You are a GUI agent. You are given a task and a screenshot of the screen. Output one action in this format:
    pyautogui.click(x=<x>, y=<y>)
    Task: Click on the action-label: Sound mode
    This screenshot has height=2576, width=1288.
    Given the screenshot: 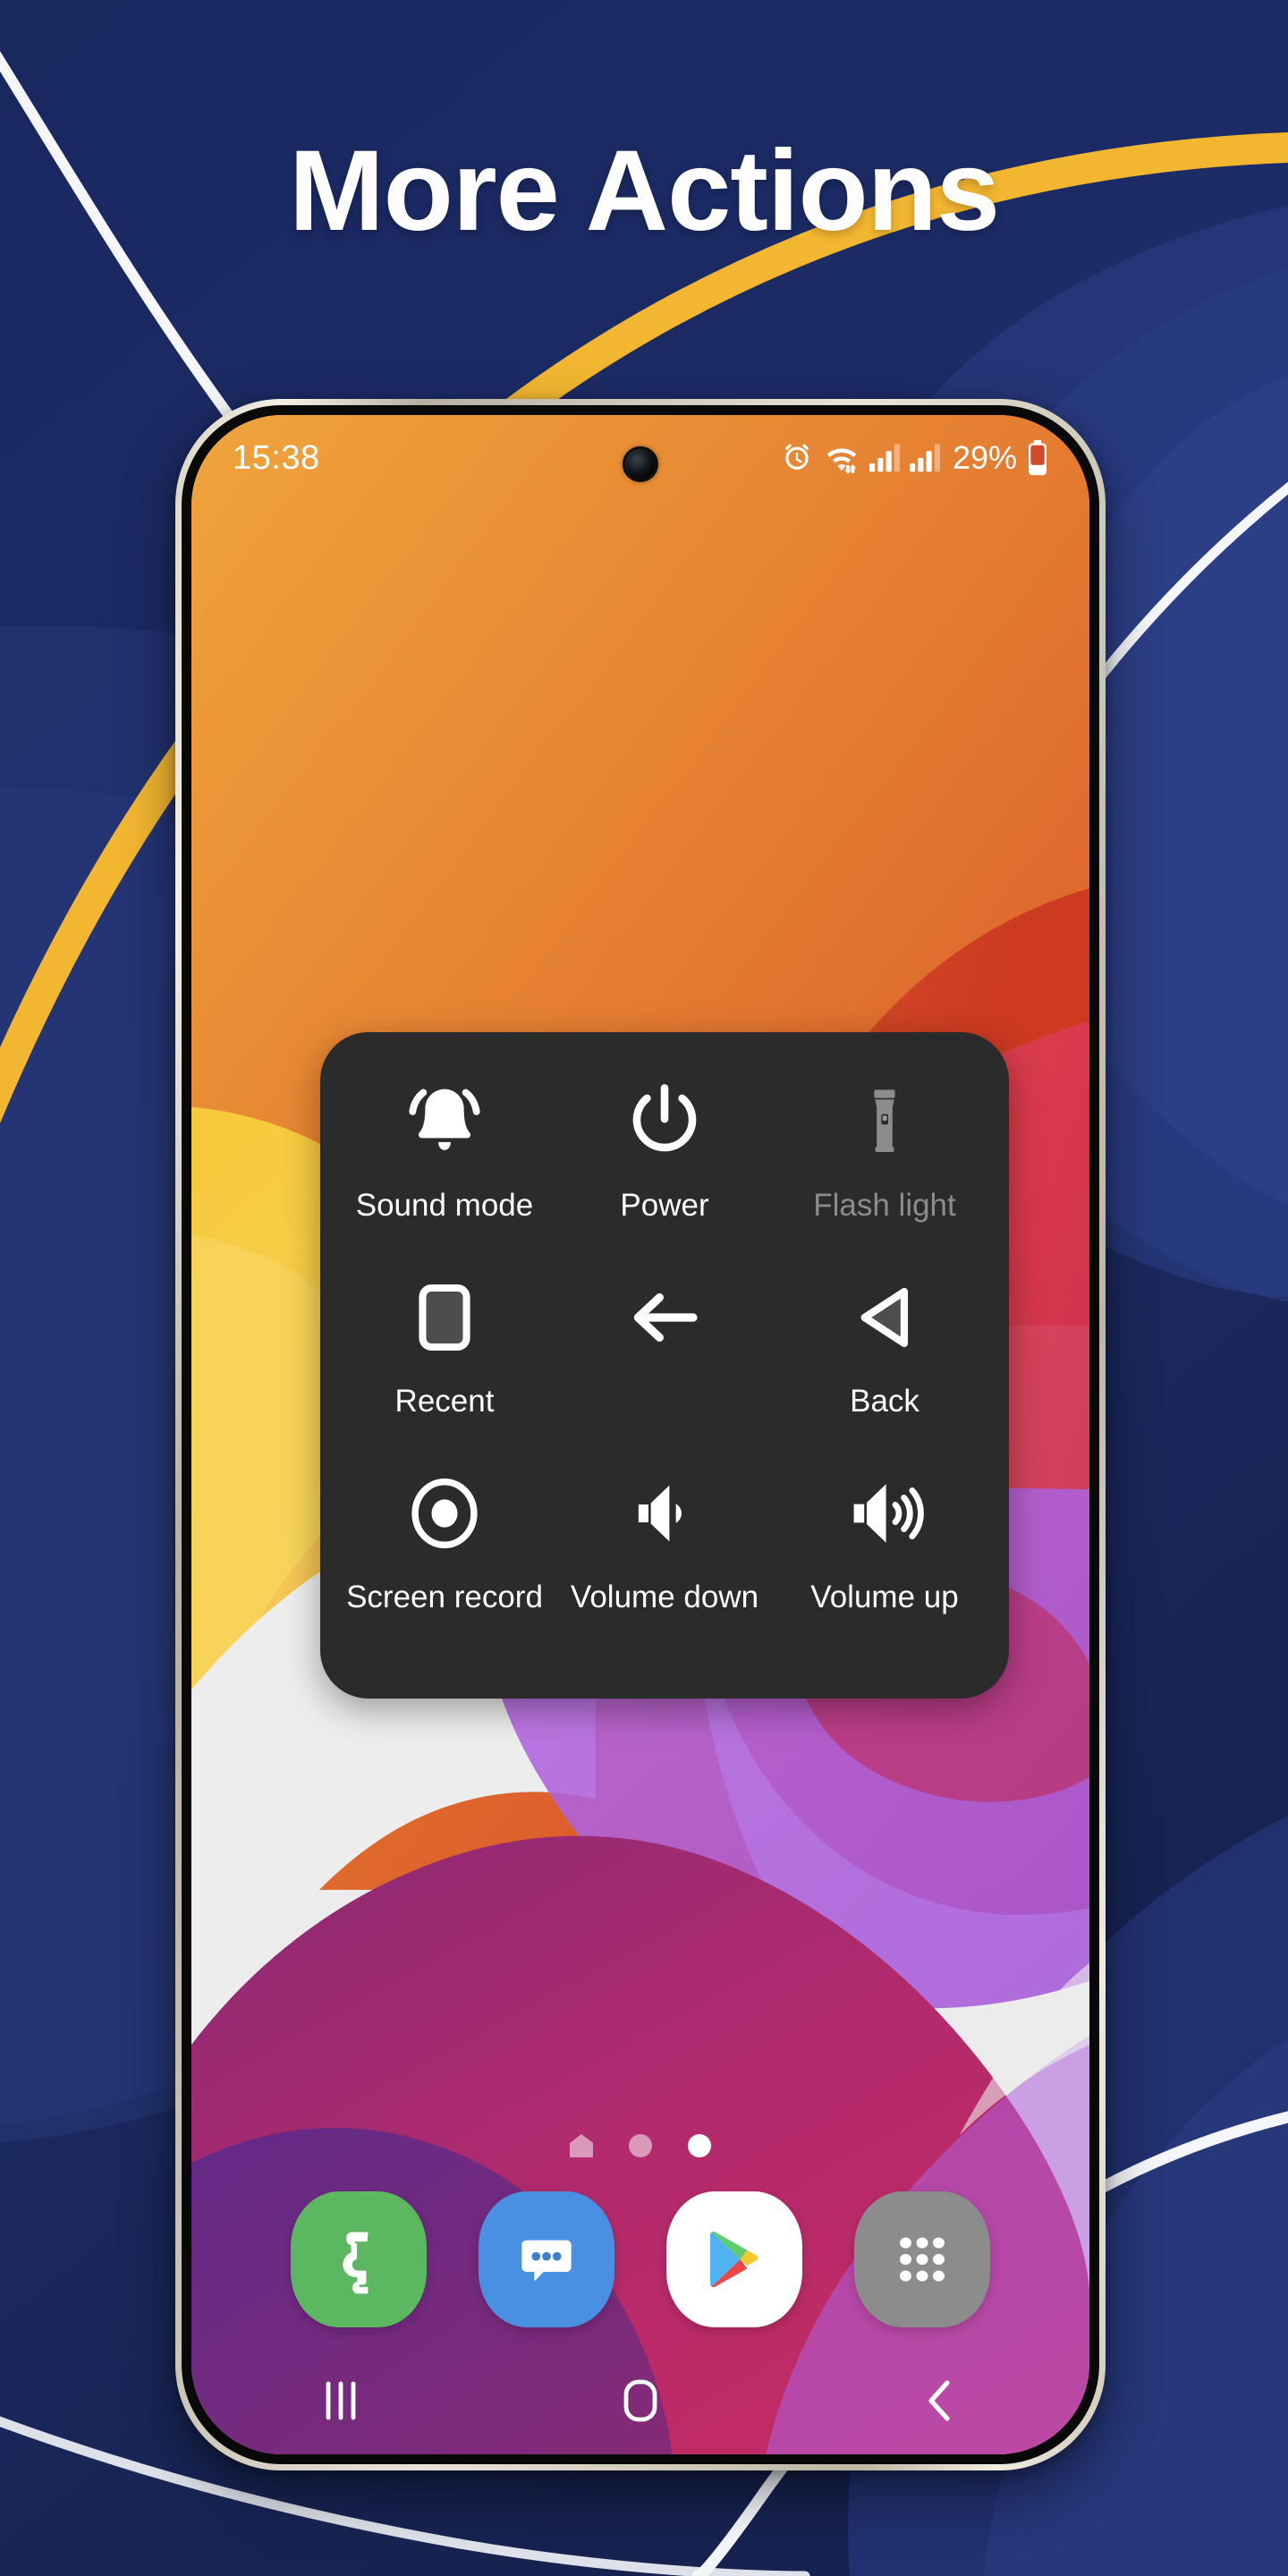 What is the action you would take?
    pyautogui.click(x=444, y=1205)
    